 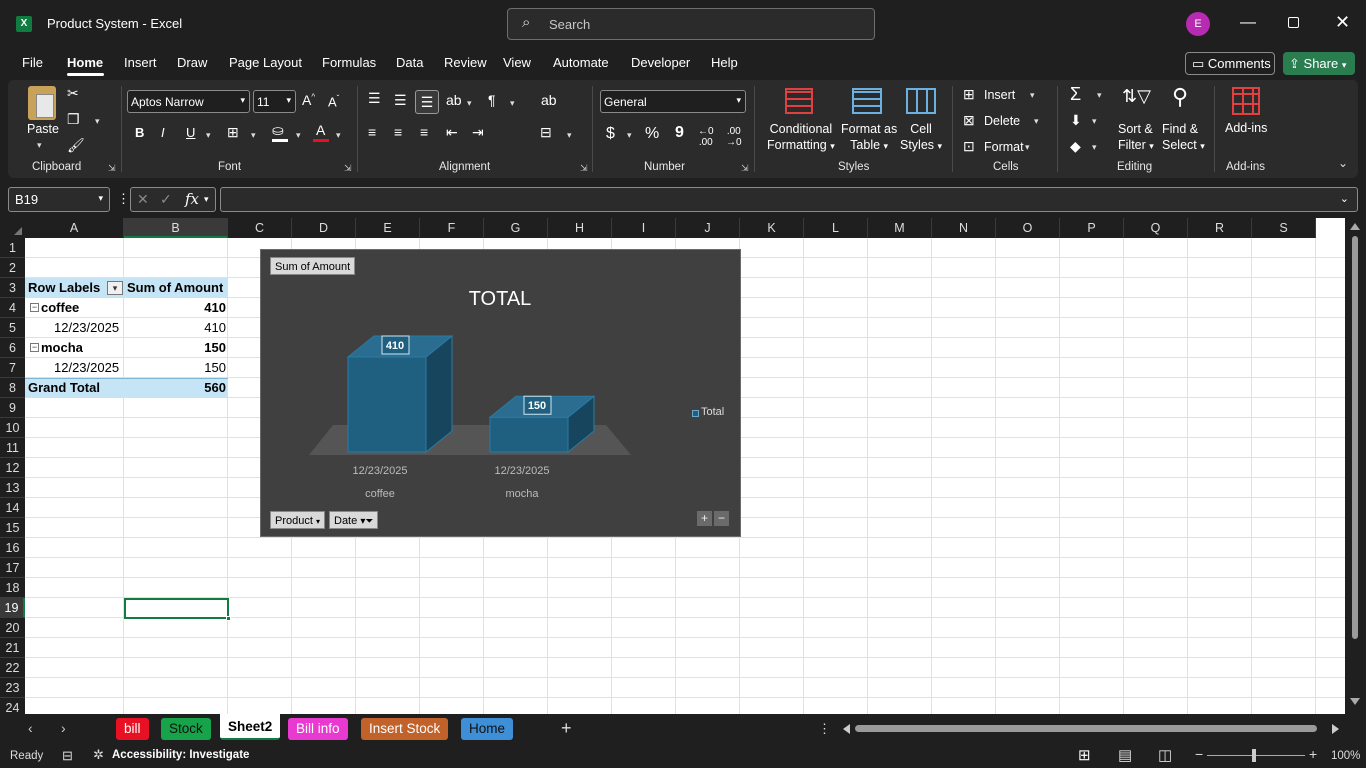 What do you see at coordinates (12, 648) in the screenshot?
I see `row-header-21: 21` at bounding box center [12, 648].